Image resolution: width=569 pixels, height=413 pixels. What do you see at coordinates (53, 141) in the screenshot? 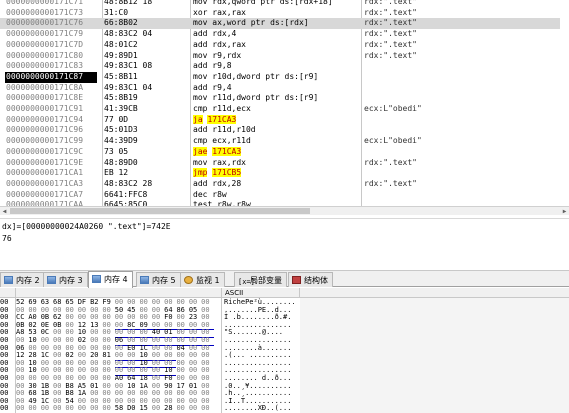
I see `instruction-address: 0000000000171C99` at bounding box center [53, 141].